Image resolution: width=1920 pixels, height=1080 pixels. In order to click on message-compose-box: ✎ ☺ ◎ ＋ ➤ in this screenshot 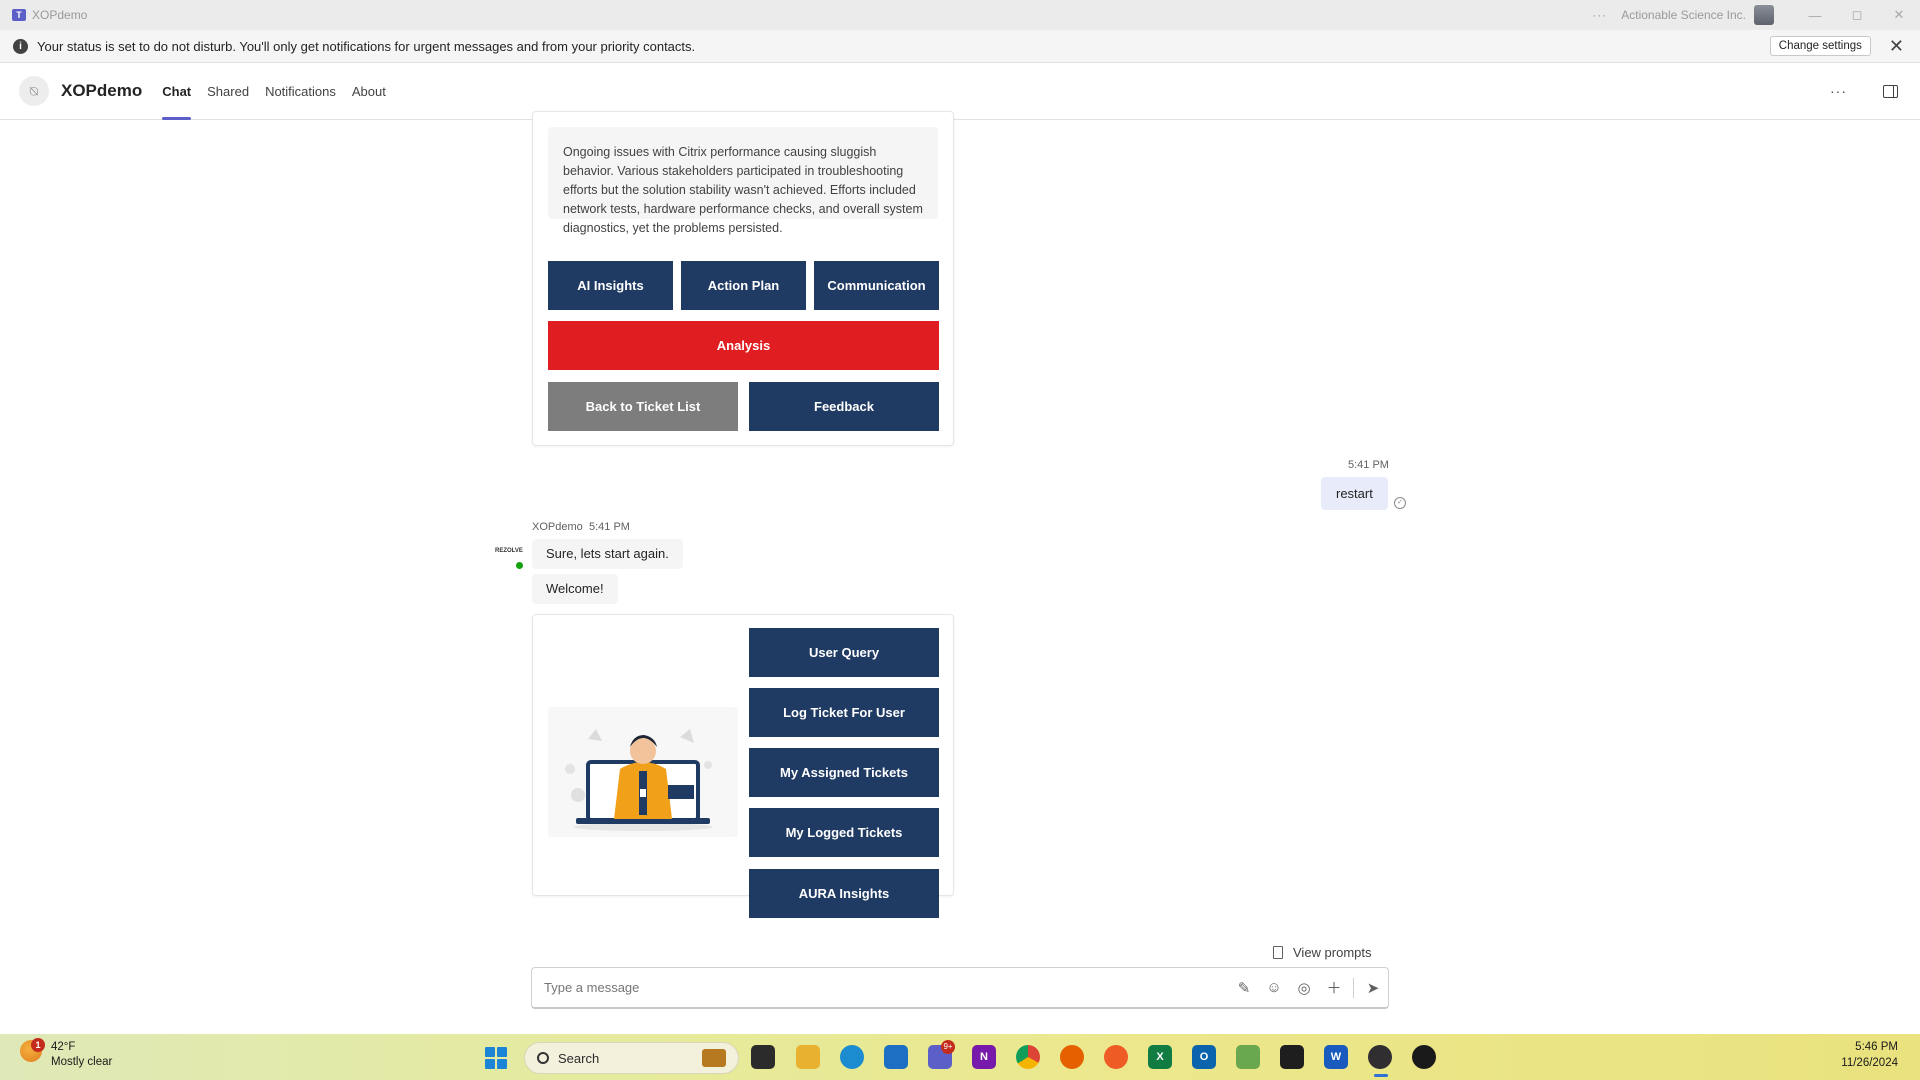, I will do `click(960, 988)`.